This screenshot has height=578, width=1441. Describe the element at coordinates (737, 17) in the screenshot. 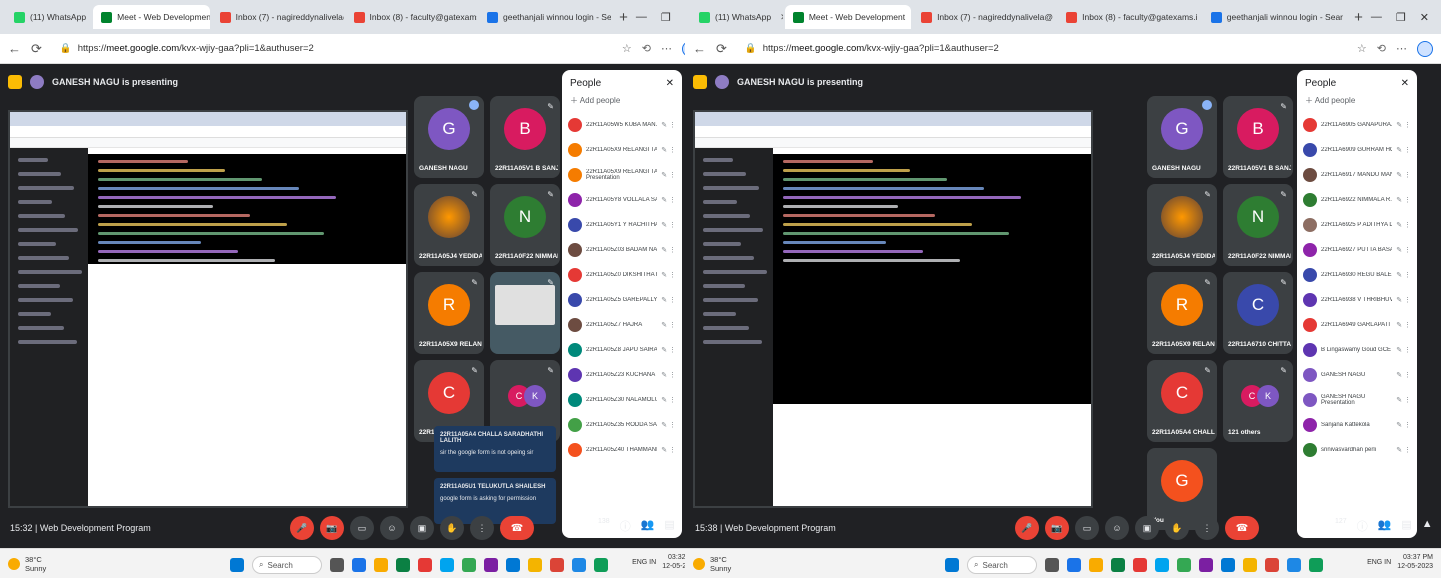

I see `browser-tab: (11) WhatsApp ✕` at that location.